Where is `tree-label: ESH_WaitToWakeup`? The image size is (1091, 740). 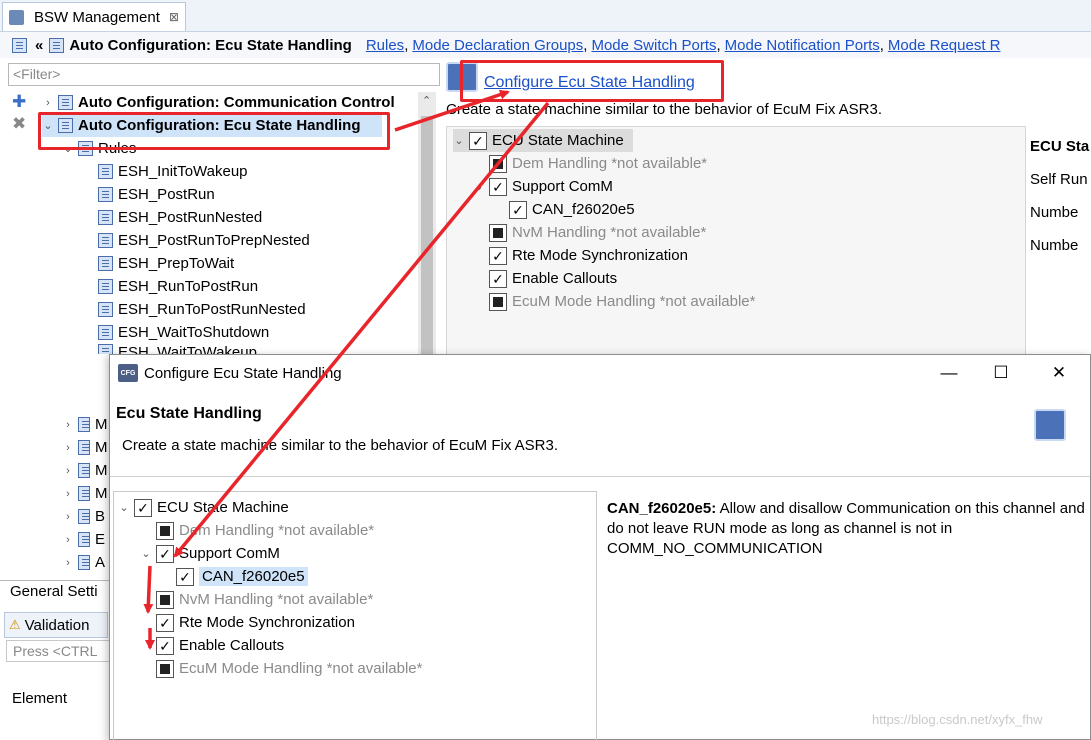
tree-label: ESH_WaitToWakeup is located at coordinates (187, 349).